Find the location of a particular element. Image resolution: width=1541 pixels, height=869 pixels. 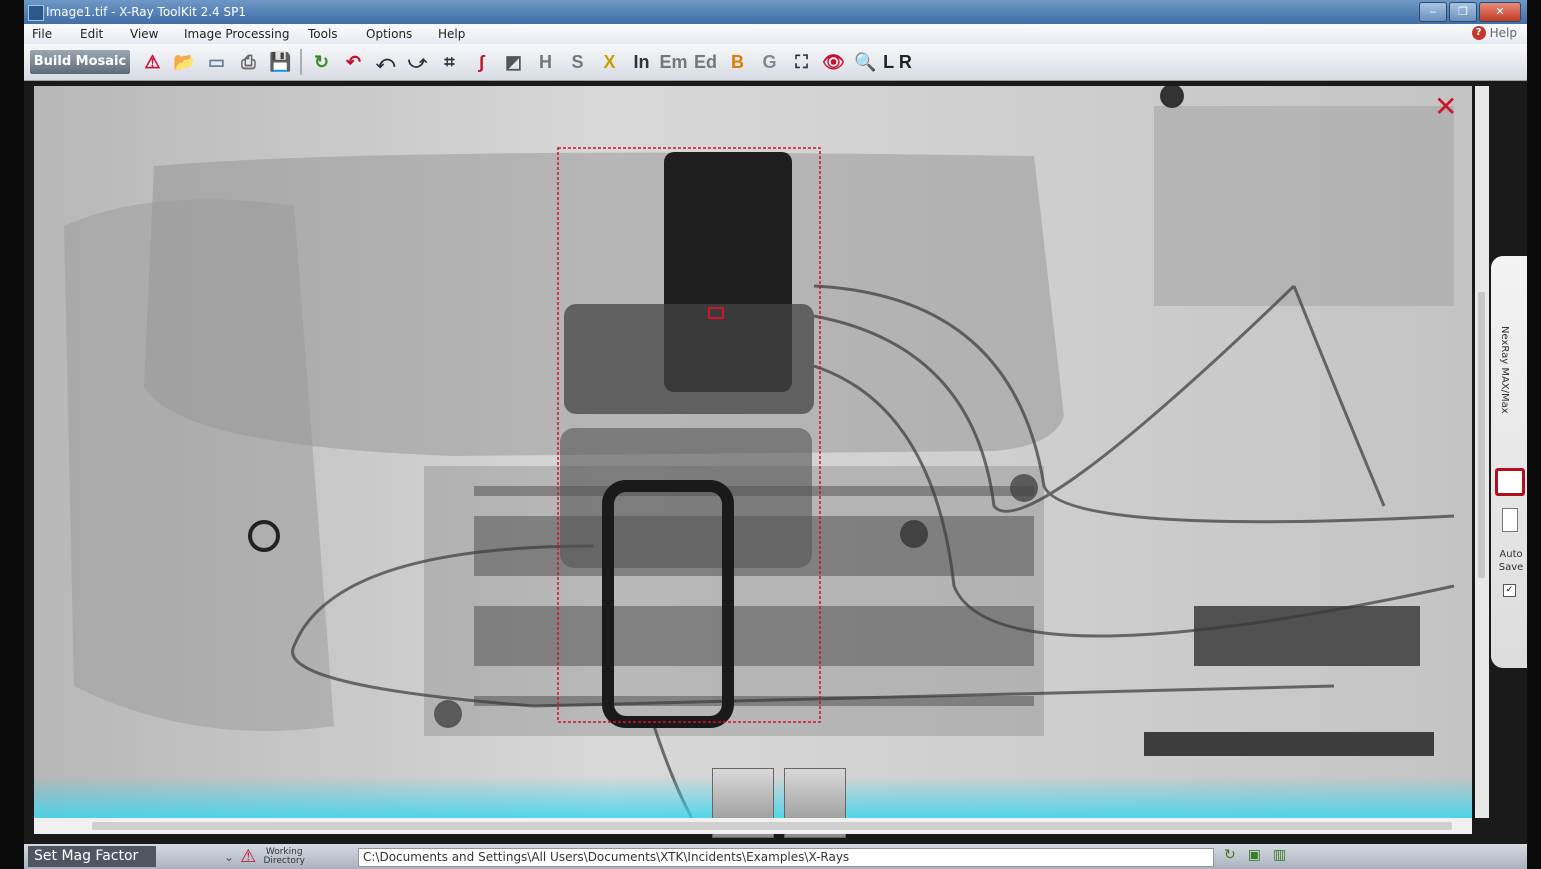

ed-tool-icon: Ed is located at coordinates (705, 62).